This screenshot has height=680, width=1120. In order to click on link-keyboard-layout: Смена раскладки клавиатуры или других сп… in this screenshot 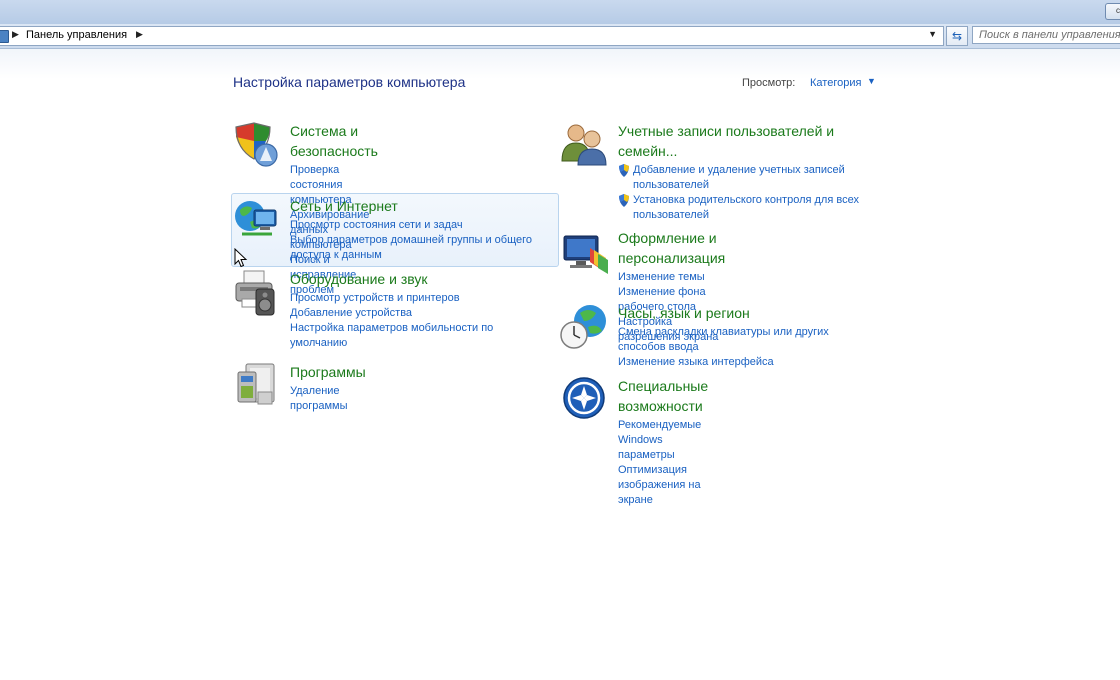, I will do `click(728, 340)`.